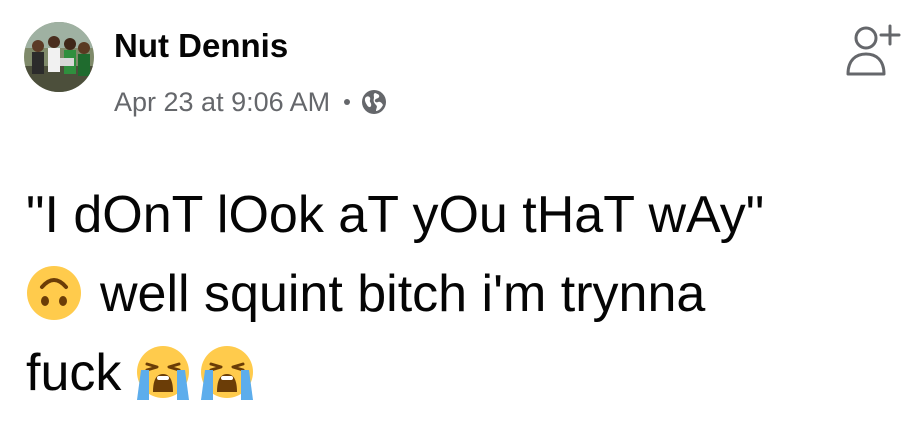  I want to click on post-text-line-3-text: fuck, so click(74, 373).